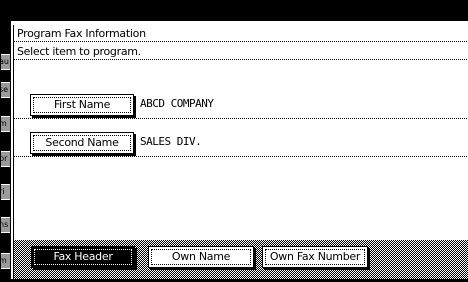 This screenshot has width=468, height=282. I want to click on side-tab: ri, so click(5, 192).